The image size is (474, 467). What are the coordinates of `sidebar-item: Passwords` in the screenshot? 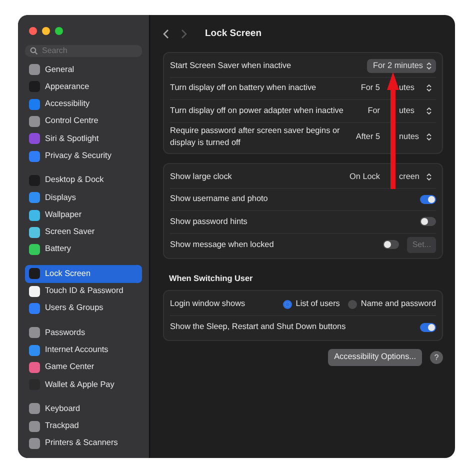 It's located at (83, 333).